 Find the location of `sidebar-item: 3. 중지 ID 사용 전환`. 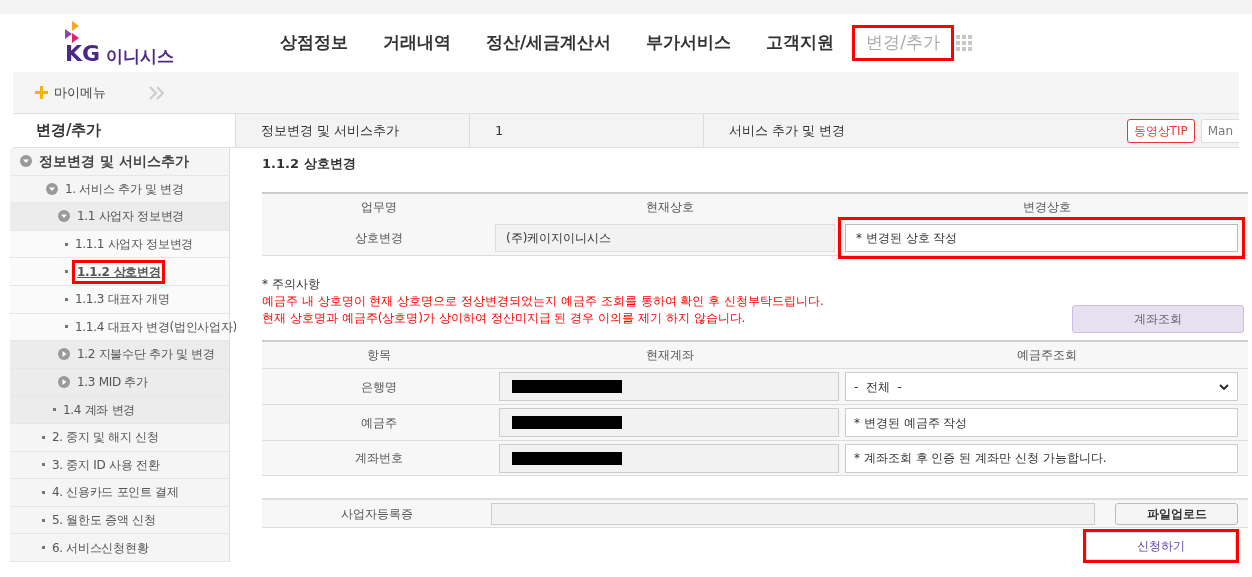

sidebar-item: 3. 중지 ID 사용 전환 is located at coordinates (106, 464).